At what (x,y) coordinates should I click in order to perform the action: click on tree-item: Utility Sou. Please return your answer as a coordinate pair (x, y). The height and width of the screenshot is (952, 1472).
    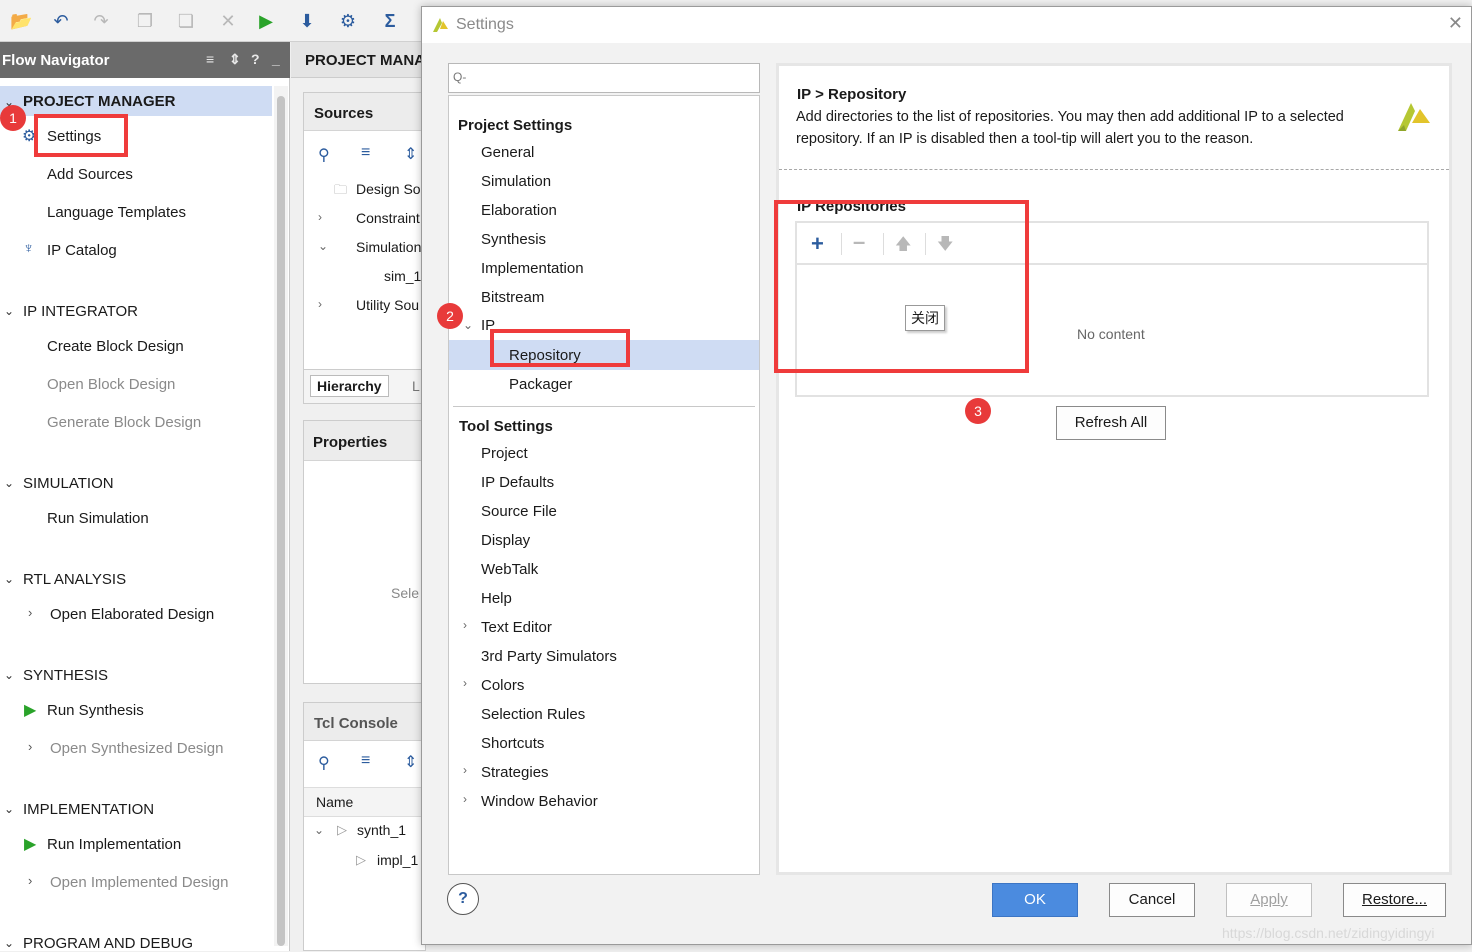
    Looking at the image, I should click on (387, 305).